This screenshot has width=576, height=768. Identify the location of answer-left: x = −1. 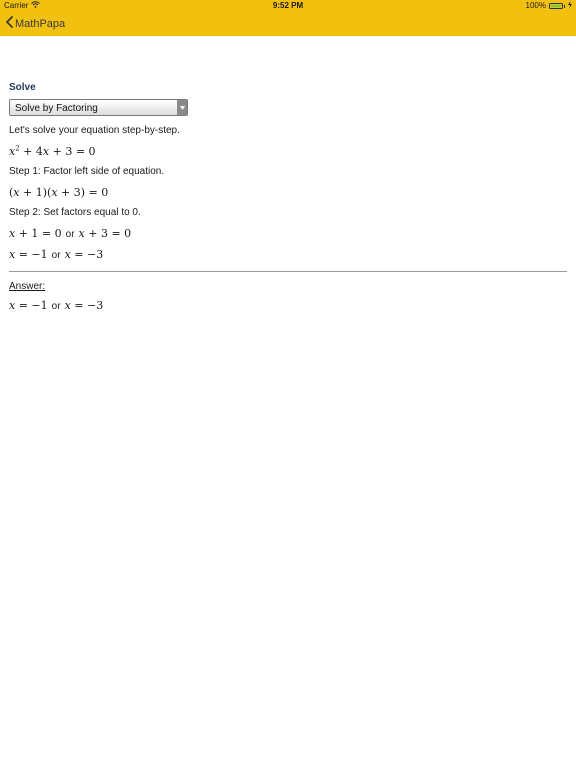
(28, 305).